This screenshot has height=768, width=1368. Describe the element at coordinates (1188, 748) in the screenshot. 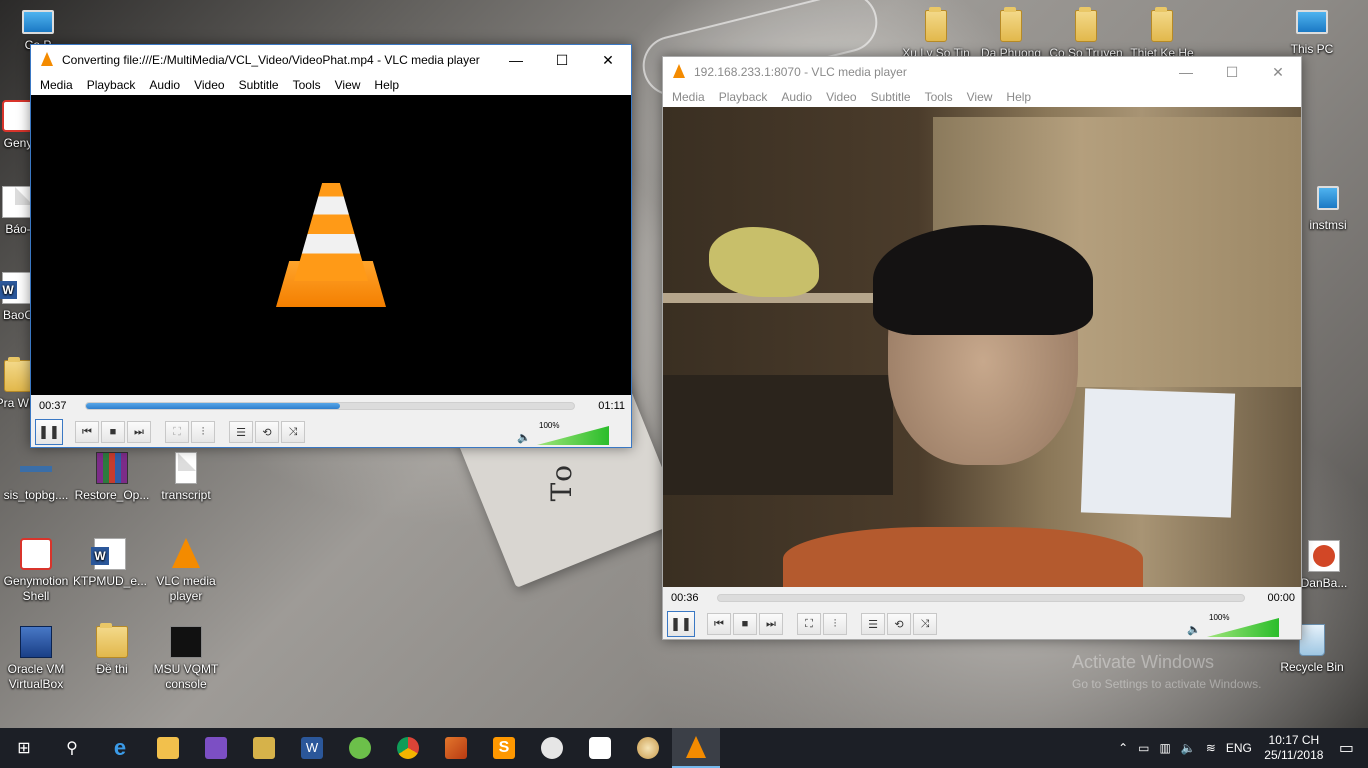

I see `volume-icon: 🔈` at that location.